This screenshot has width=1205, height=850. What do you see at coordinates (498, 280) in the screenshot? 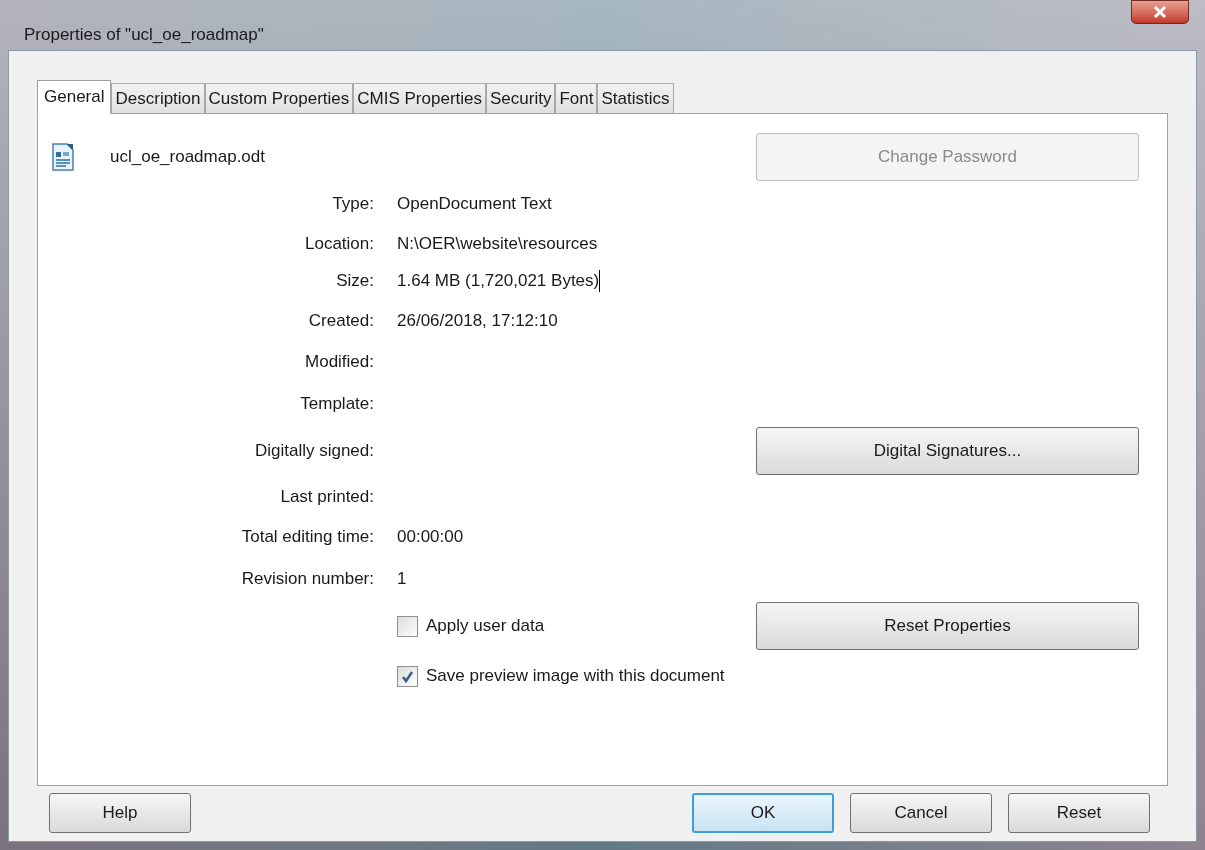
I see `field-value: 1.64 MB (1,720,021 Bytes)` at bounding box center [498, 280].